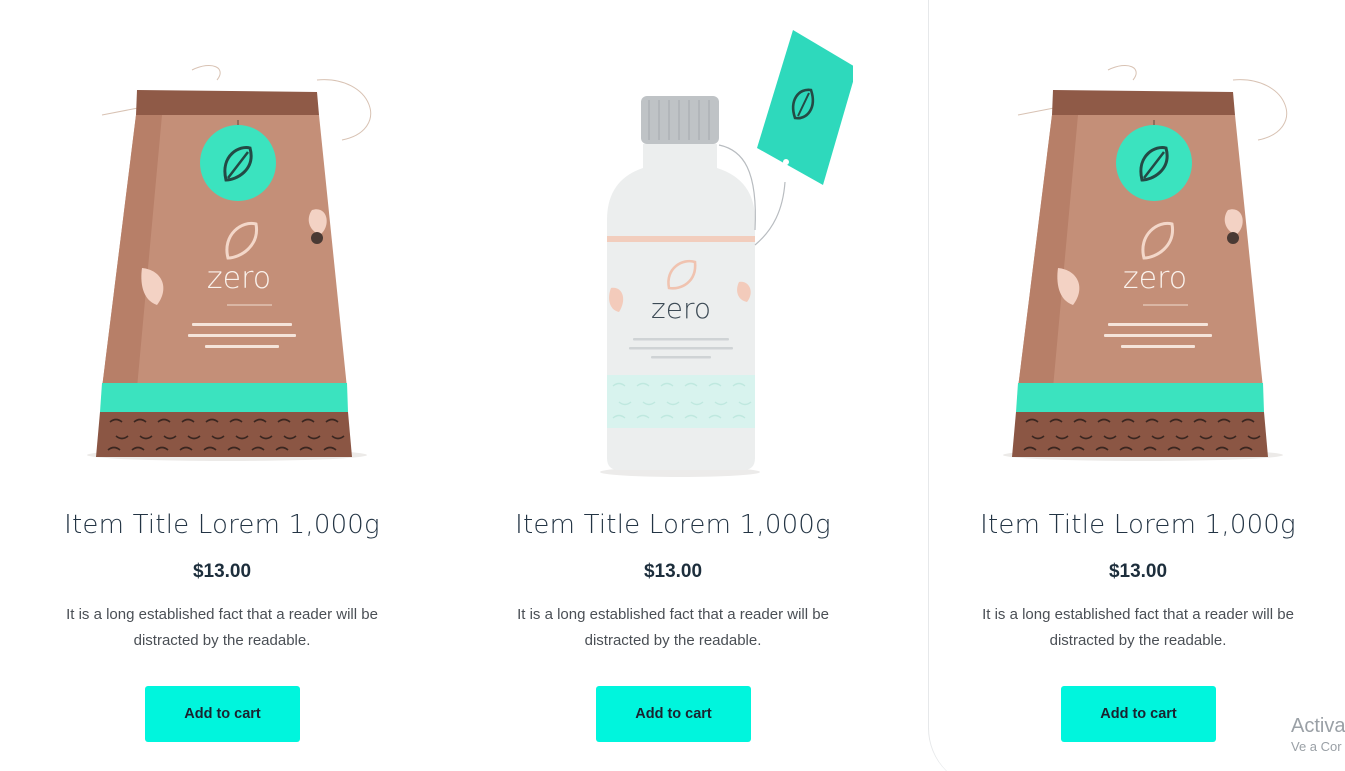 This screenshot has width=1345, height=771. Describe the element at coordinates (1318, 726) in the screenshot. I see `watermark-line1: Activa` at that location.